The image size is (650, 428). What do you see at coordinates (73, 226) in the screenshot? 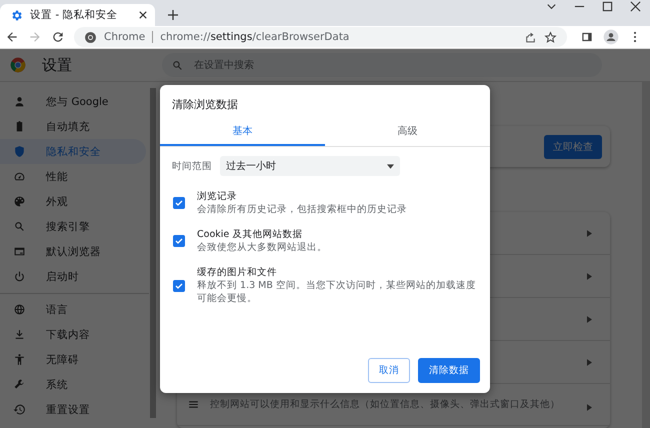
I see `sidebar-item: 搜索引擎` at bounding box center [73, 226].